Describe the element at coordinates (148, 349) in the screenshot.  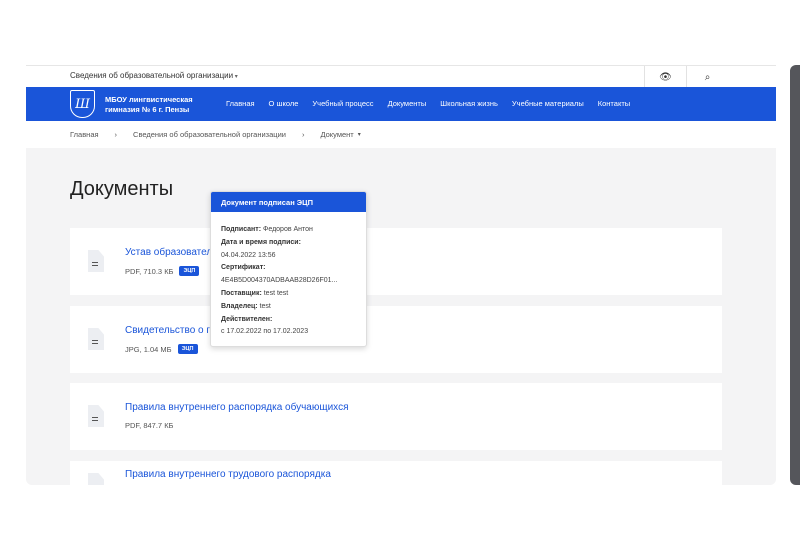
I see `file-meta: JPG, 1.04 МБ` at that location.